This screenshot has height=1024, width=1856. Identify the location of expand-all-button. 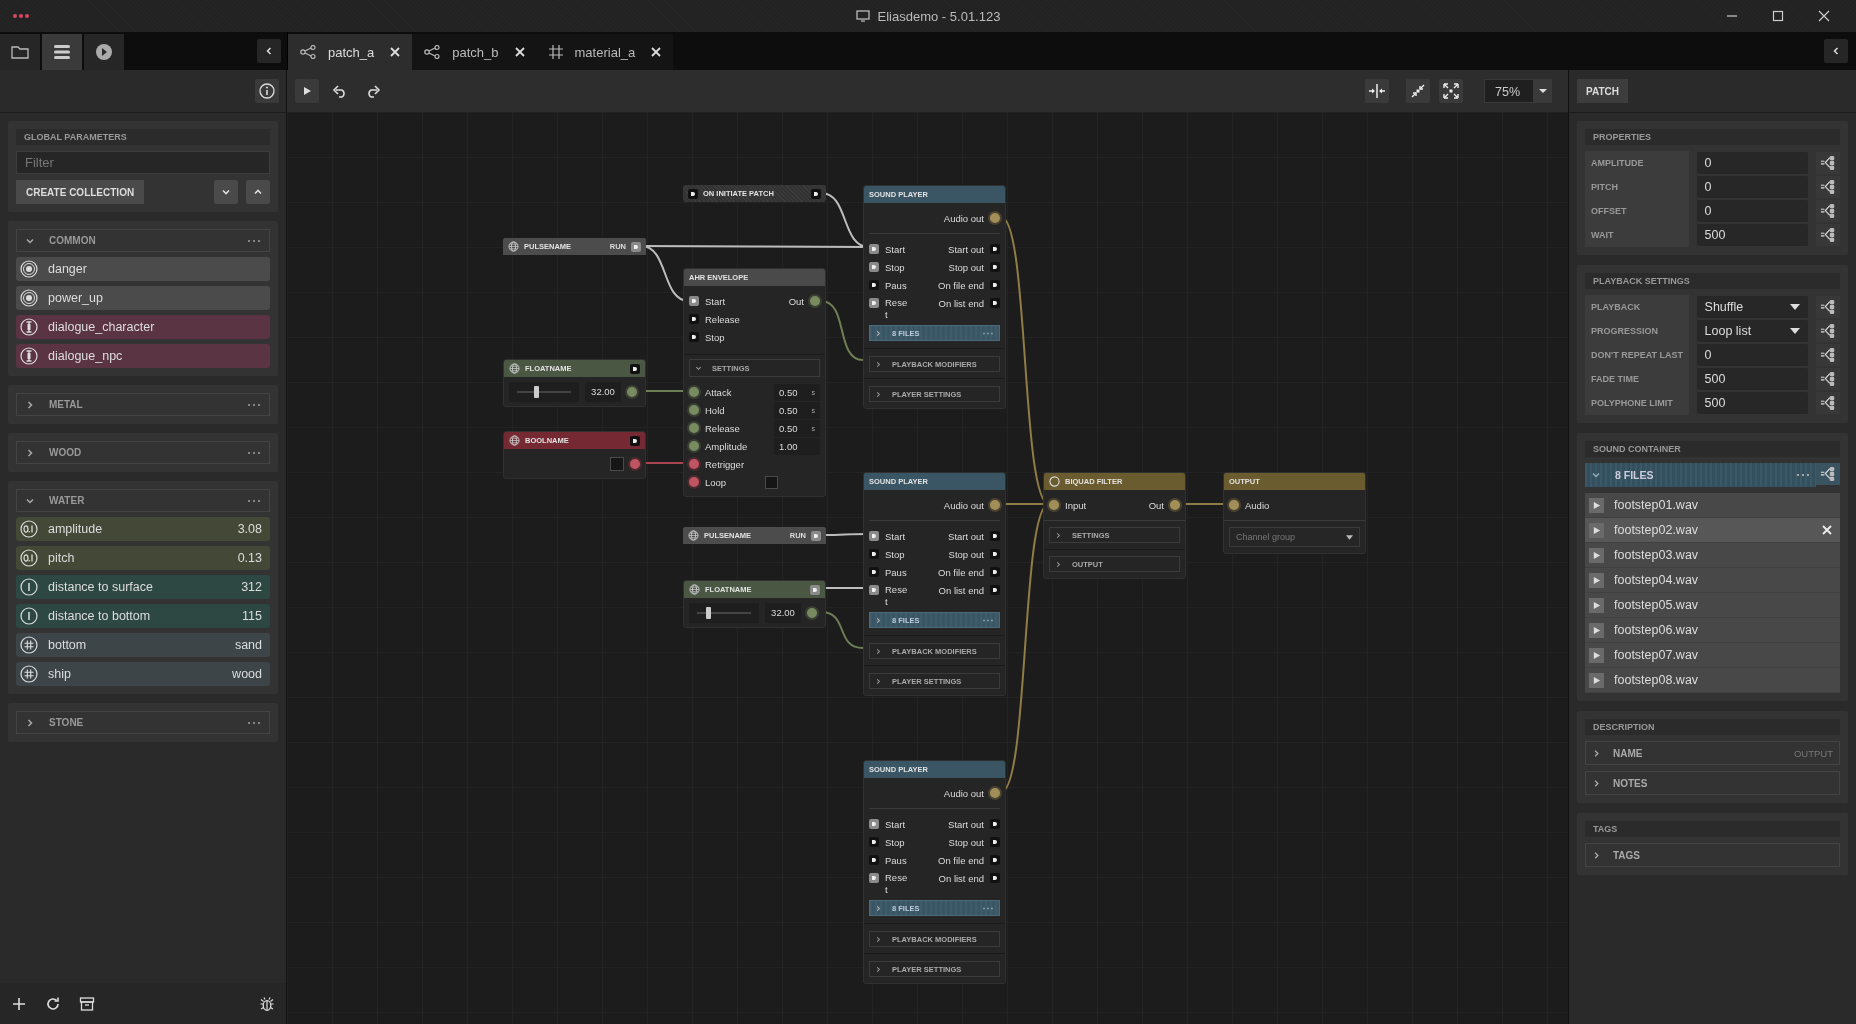
(258, 192).